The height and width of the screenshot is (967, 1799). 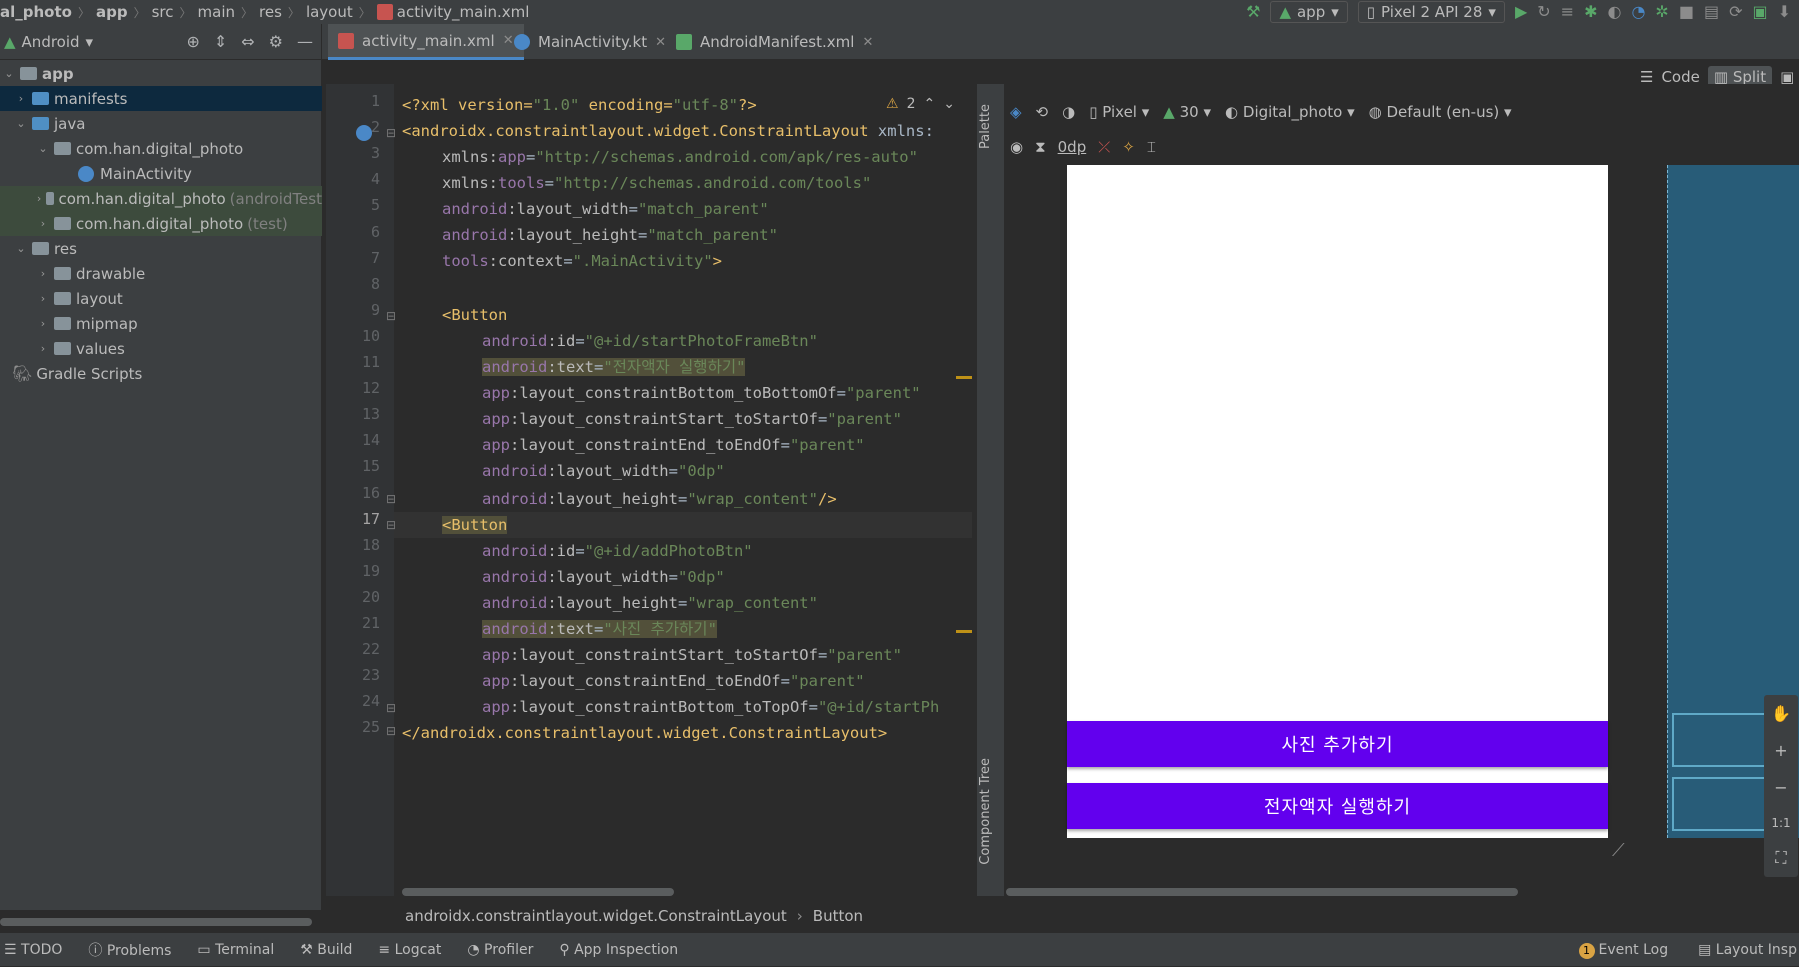 I want to click on close-icon: ✕, so click(x=867, y=42).